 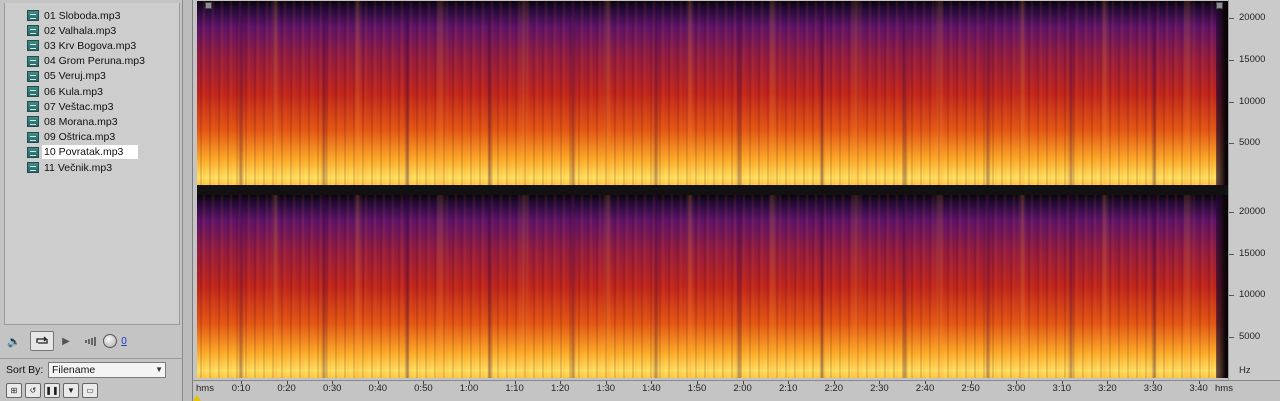 What do you see at coordinates (788, 388) in the screenshot?
I see `time-label: 2:10` at bounding box center [788, 388].